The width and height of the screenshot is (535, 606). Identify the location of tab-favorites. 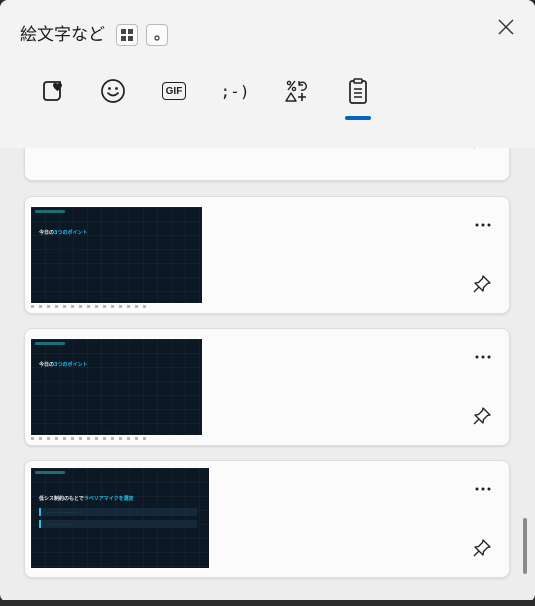
(52, 91).